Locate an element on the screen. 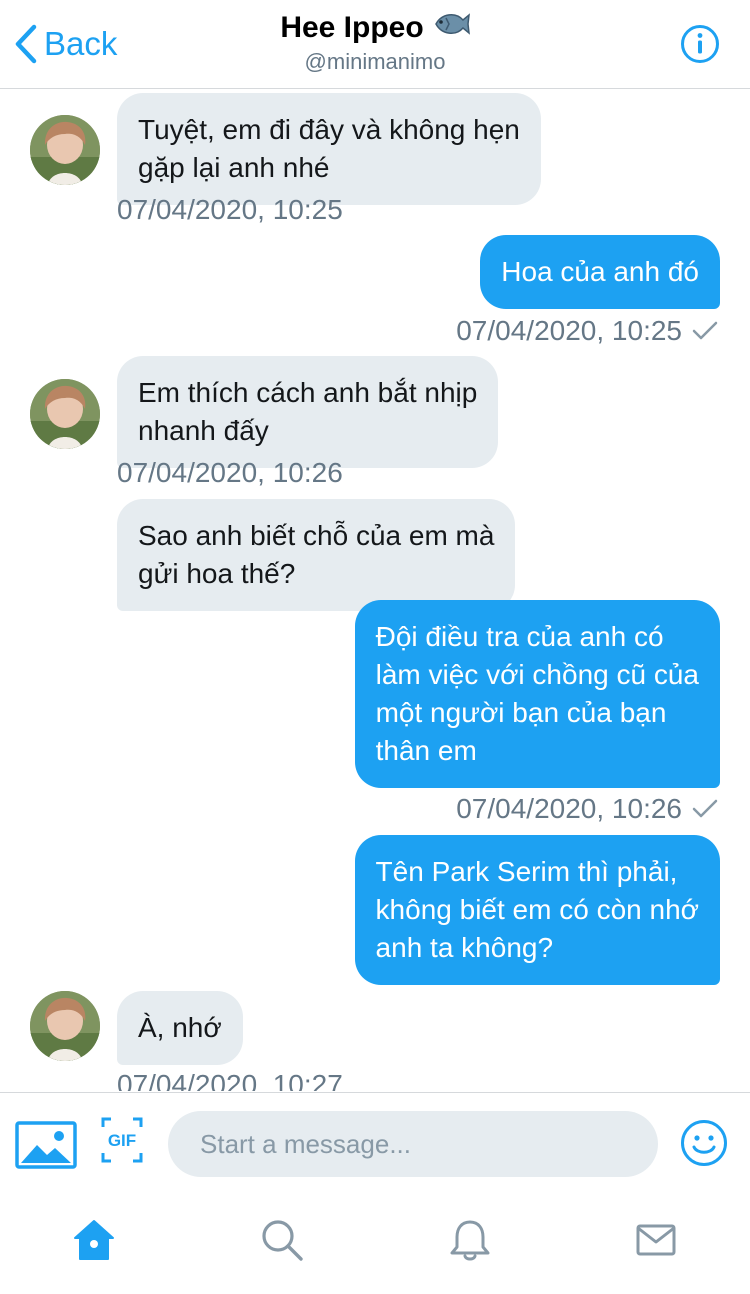  conversation-title: Hee Ippeo is located at coordinates (375, 28).